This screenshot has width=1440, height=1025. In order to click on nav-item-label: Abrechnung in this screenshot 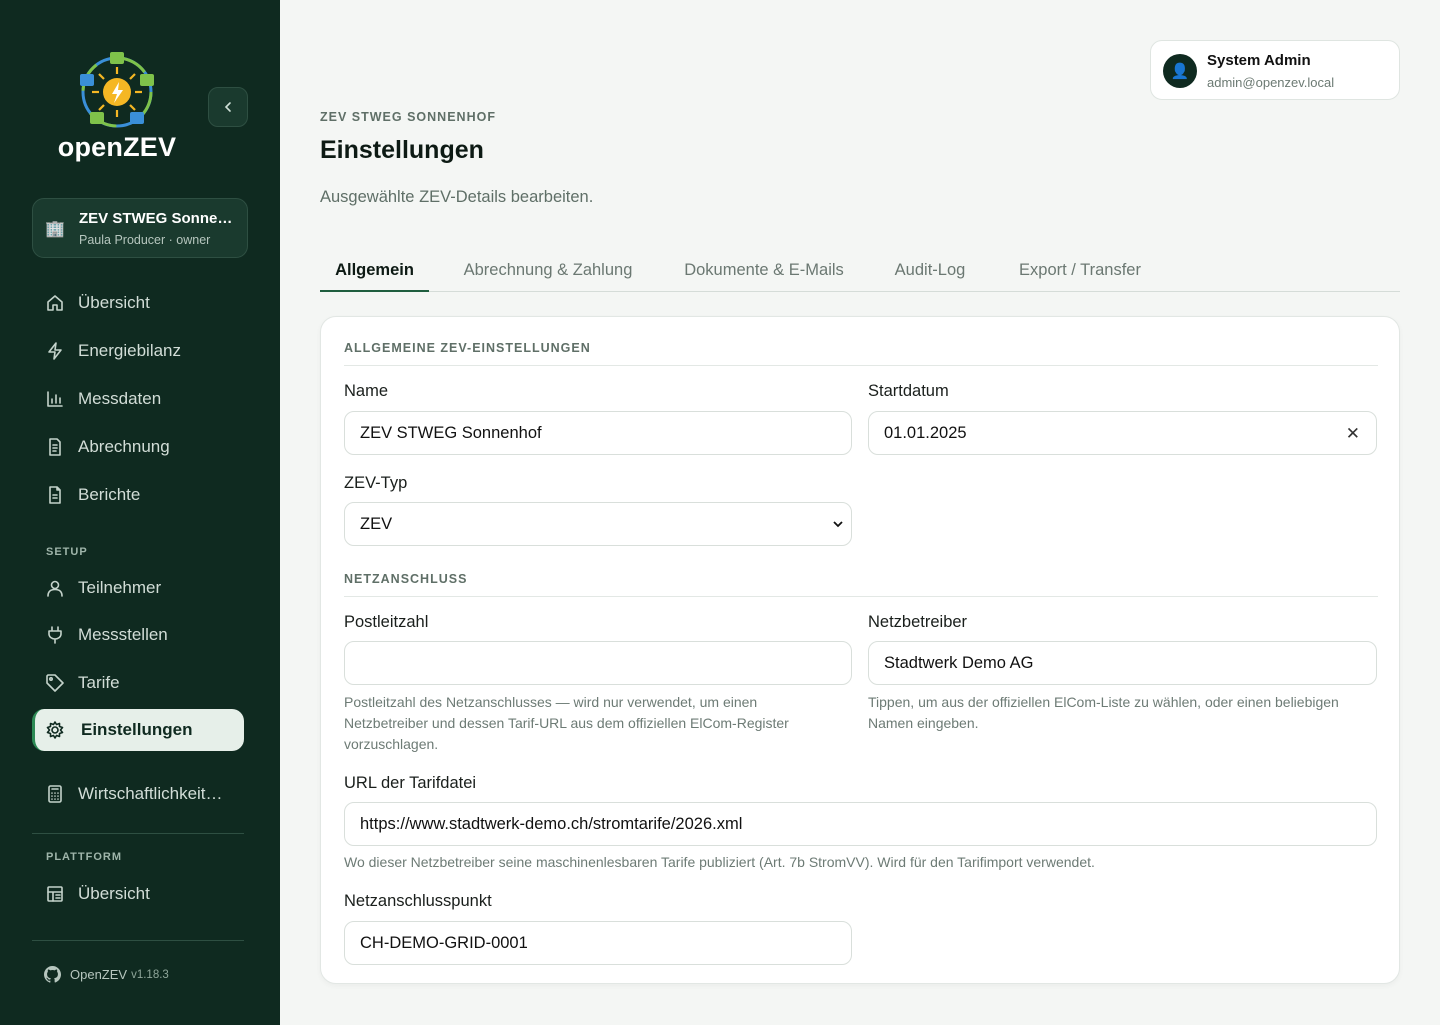, I will do `click(124, 446)`.